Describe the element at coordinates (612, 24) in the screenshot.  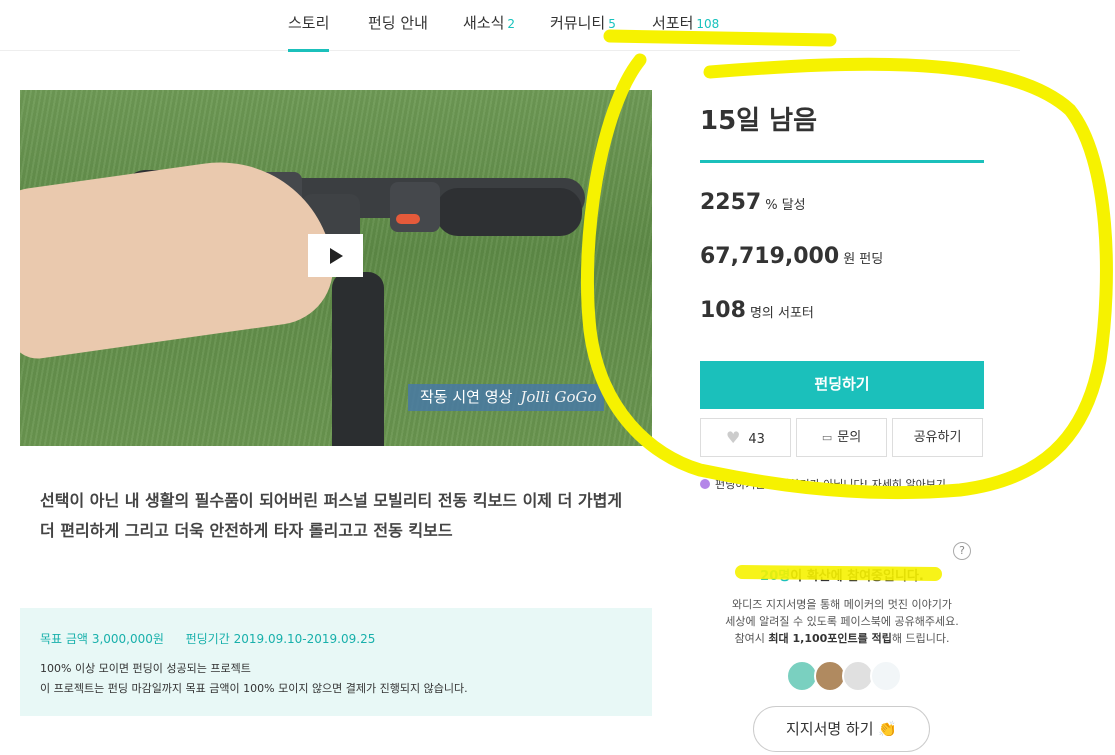
I see `tab-count: 5` at that location.